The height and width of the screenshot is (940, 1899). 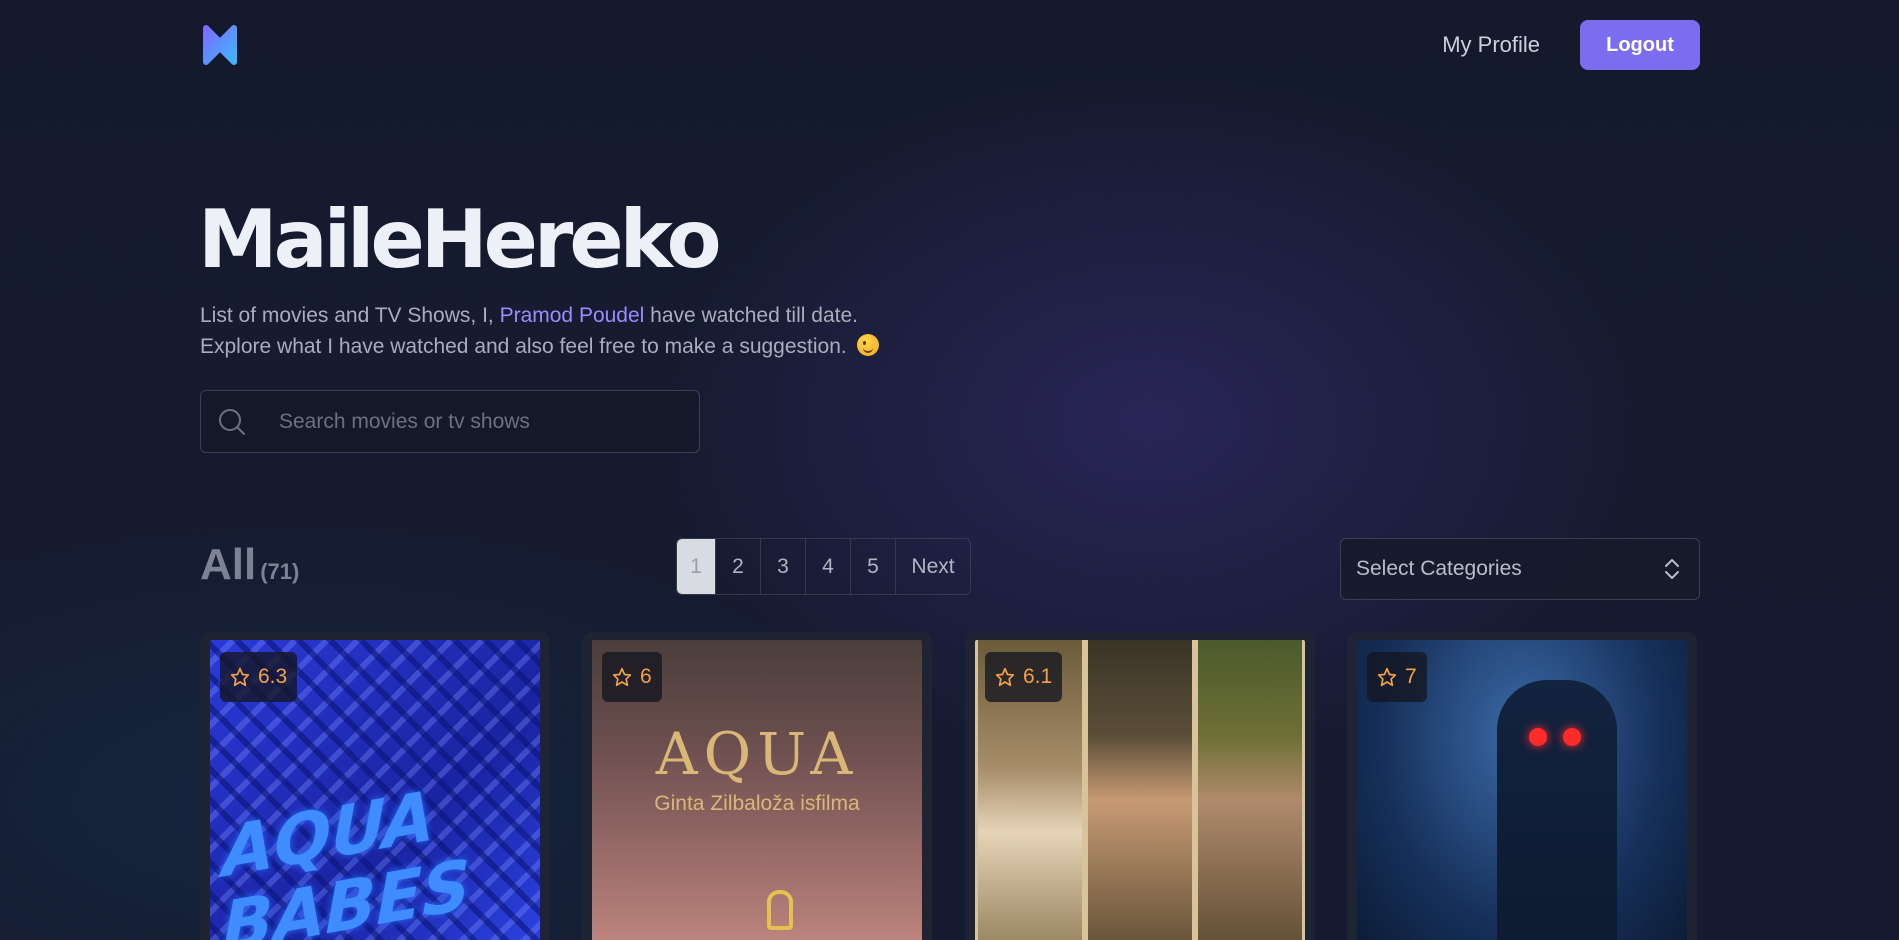 I want to click on top-navbar: My Profile Logout, so click(x=950, y=45).